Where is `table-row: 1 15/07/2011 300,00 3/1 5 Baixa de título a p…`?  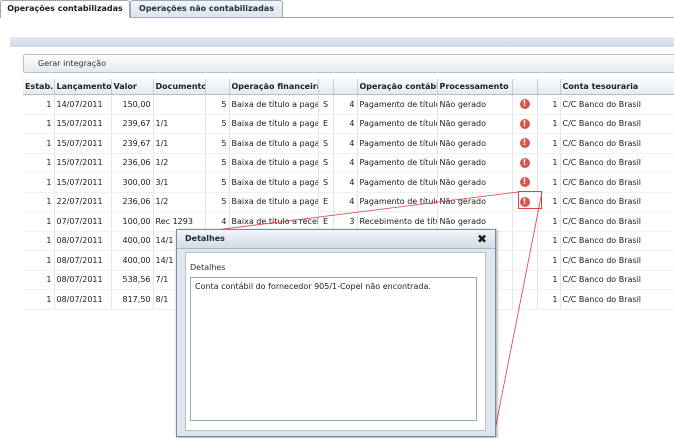
table-row: 1 15/07/2011 300,00 3/1 5 Baixa de título a p… is located at coordinates (348, 182).